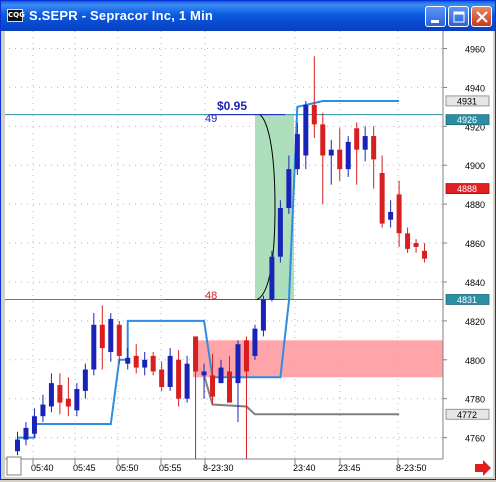 The image size is (496, 482). Describe the element at coordinates (435, 21) in the screenshot. I see `minimize-icon` at that location.